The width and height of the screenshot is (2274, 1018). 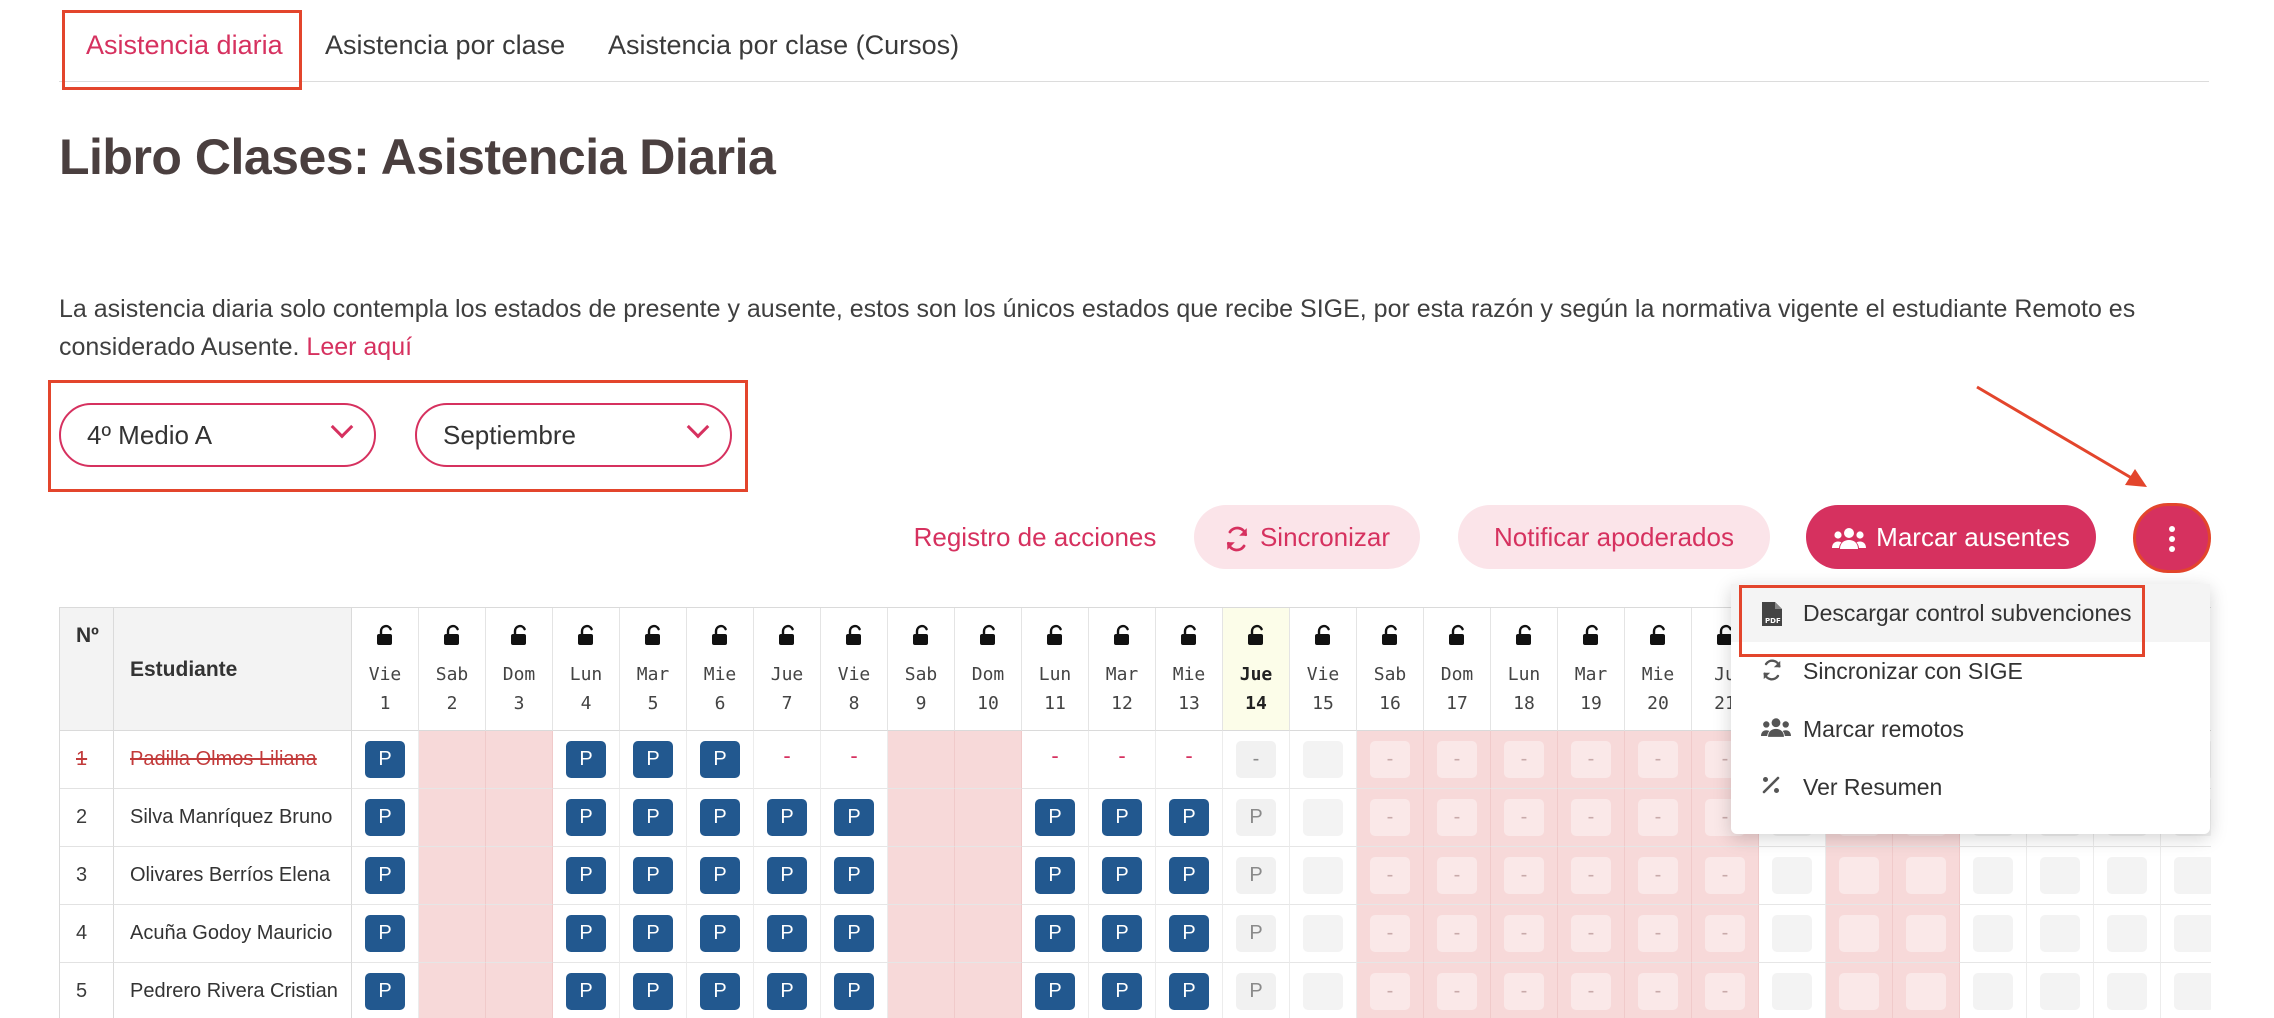 What do you see at coordinates (783, 45) in the screenshot?
I see `tab-asistencia-por-clase-cursos: Asistencia por clase (Cursos)` at bounding box center [783, 45].